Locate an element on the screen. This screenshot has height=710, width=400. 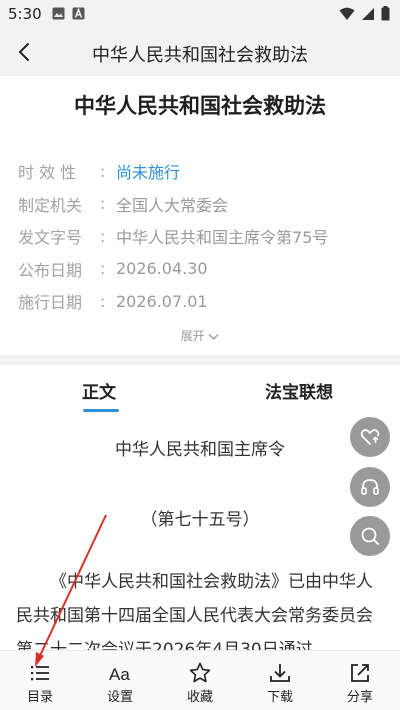
meta-row-issuer: 制定机关 : 全国人大常委会 is located at coordinates (203, 204).